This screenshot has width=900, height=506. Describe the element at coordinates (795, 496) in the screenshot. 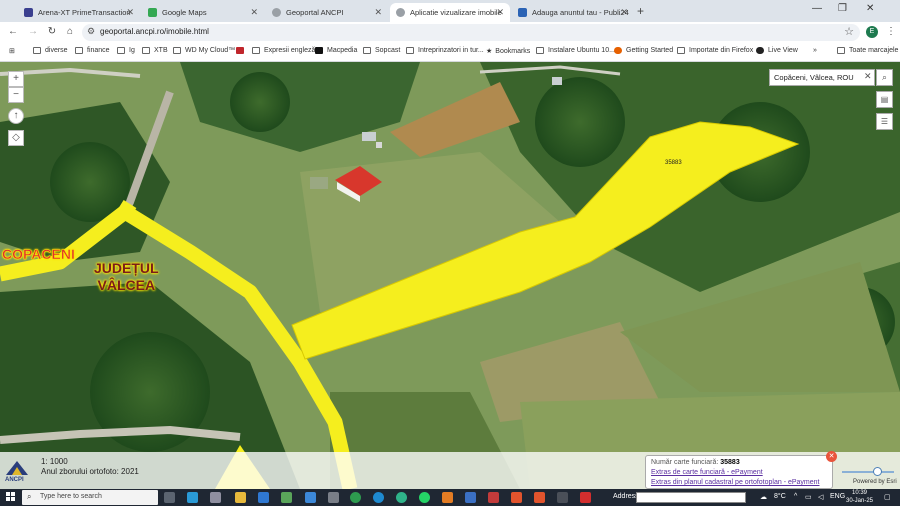

I see `tray-arrow-icon: ^` at that location.